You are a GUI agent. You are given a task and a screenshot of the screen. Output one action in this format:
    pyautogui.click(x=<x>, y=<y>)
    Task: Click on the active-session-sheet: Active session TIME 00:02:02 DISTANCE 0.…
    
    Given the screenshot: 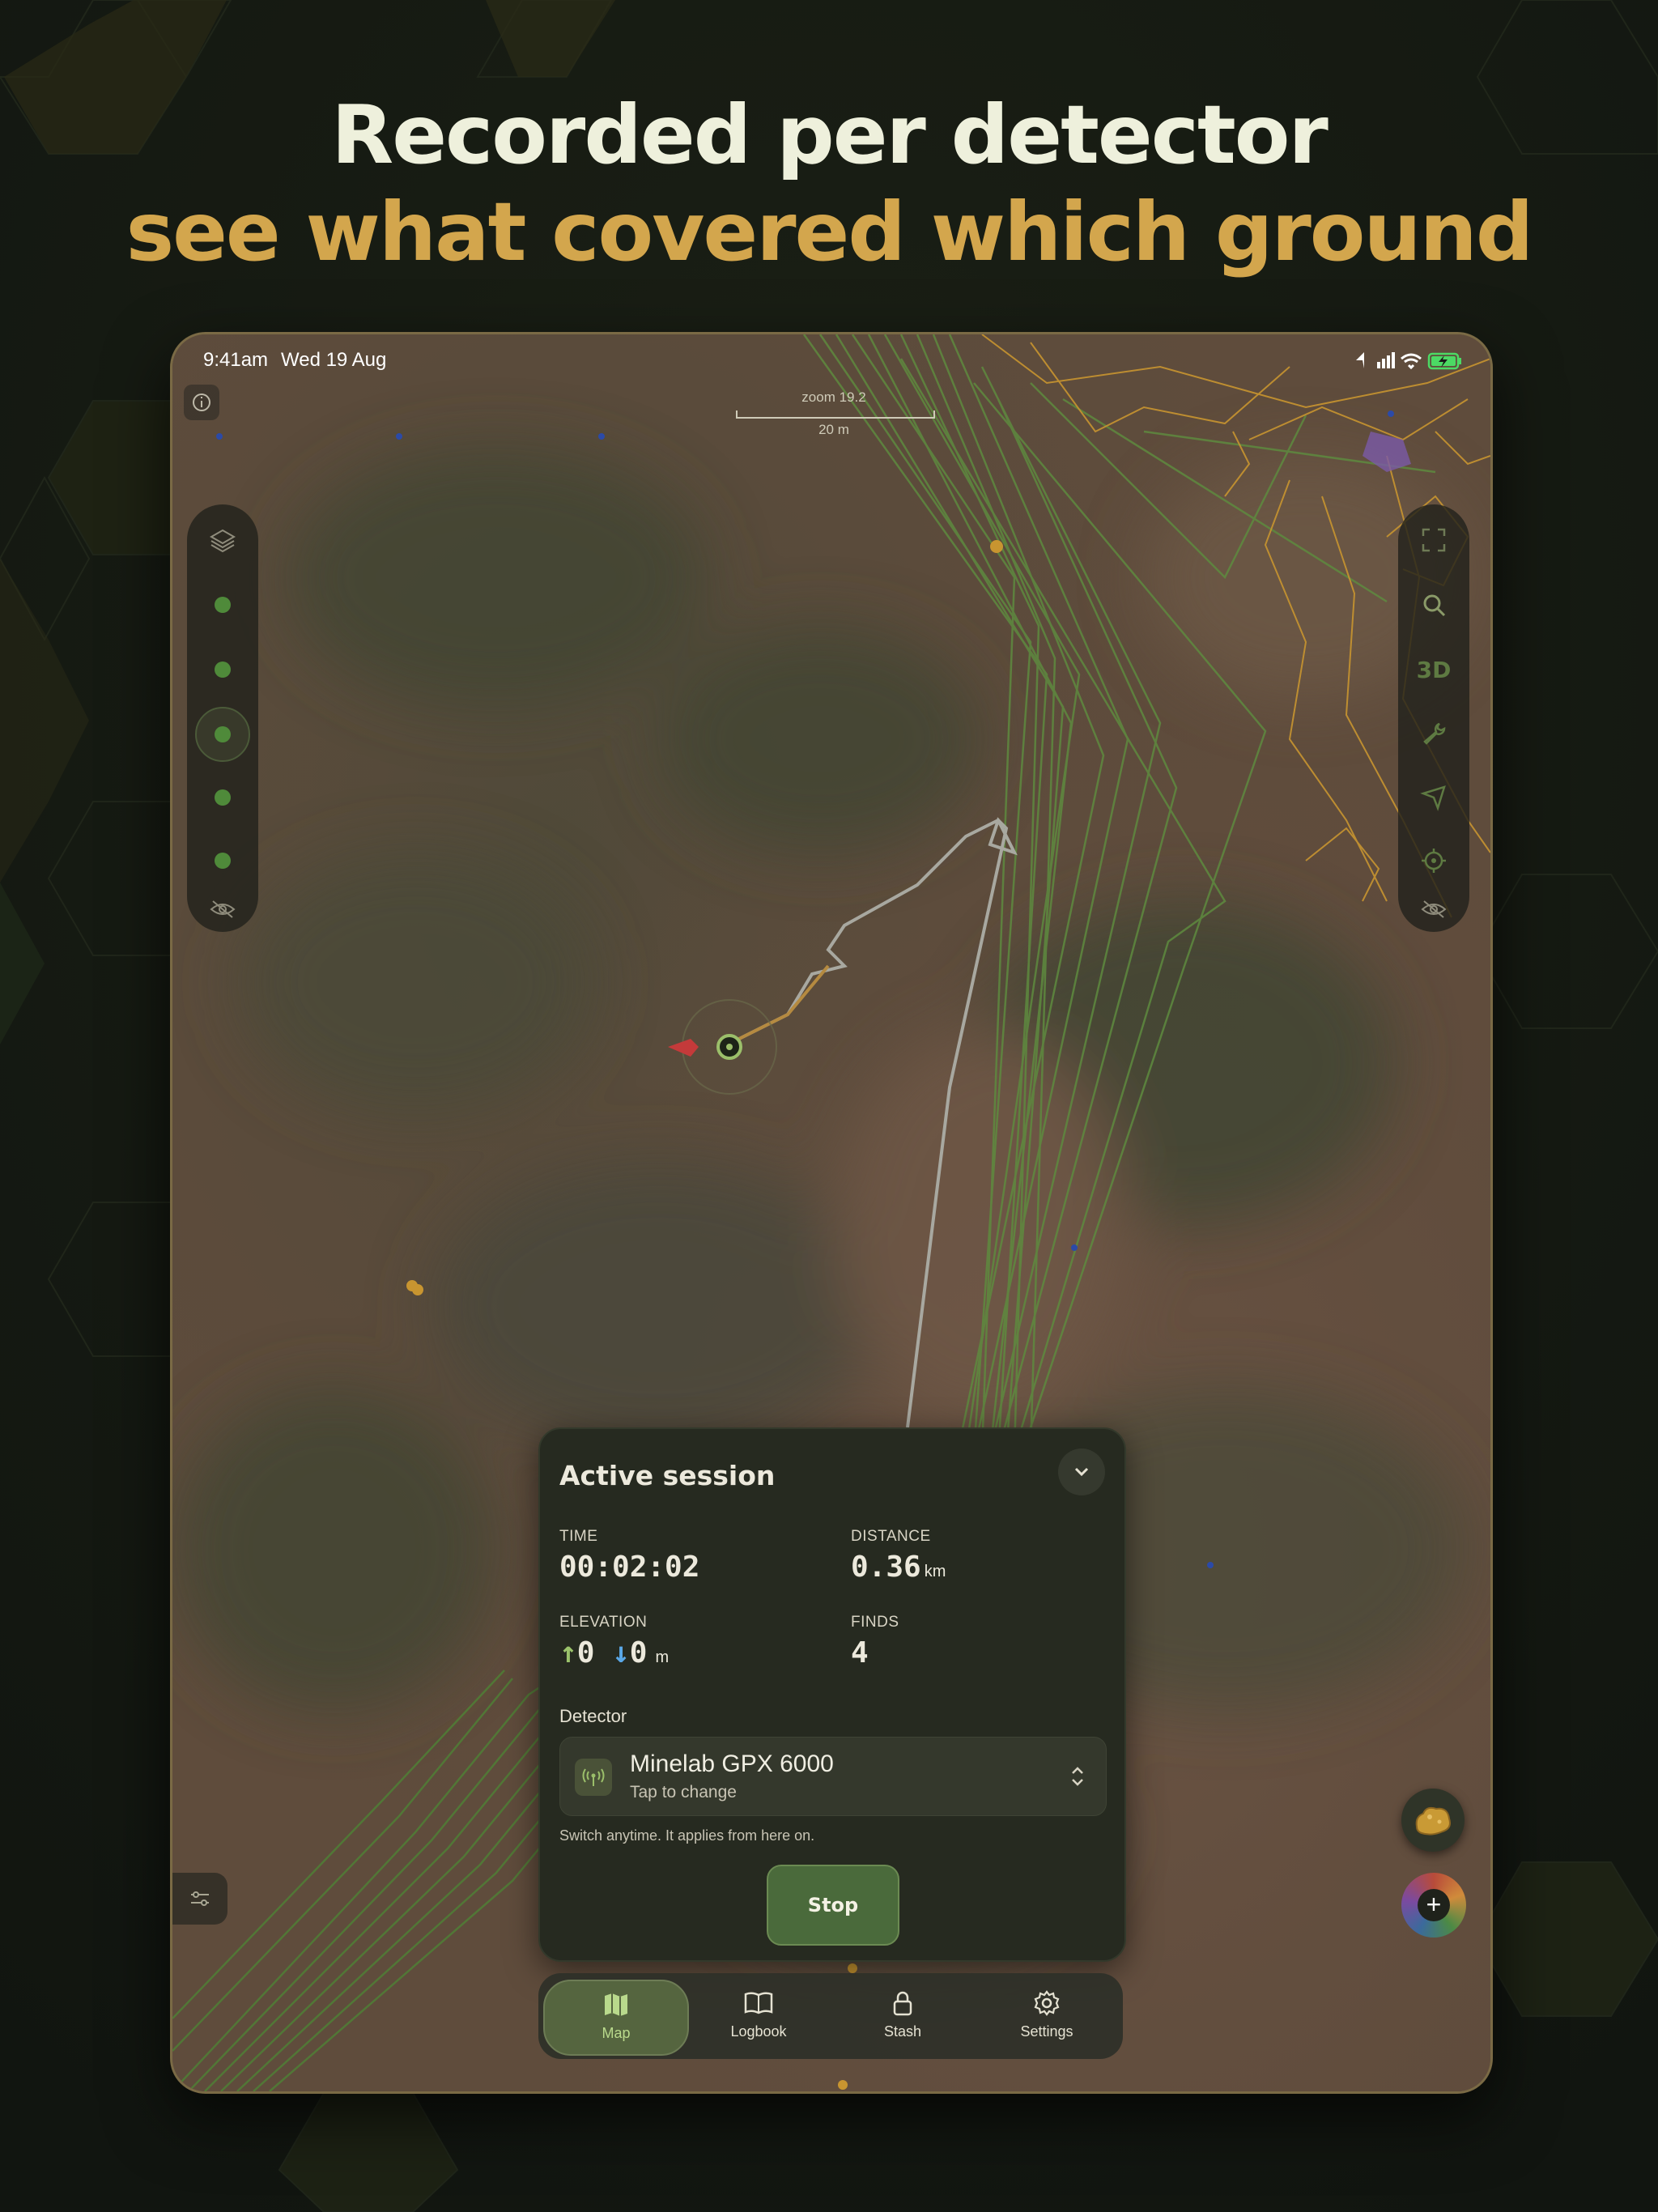 What is the action you would take?
    pyautogui.click(x=832, y=1695)
    